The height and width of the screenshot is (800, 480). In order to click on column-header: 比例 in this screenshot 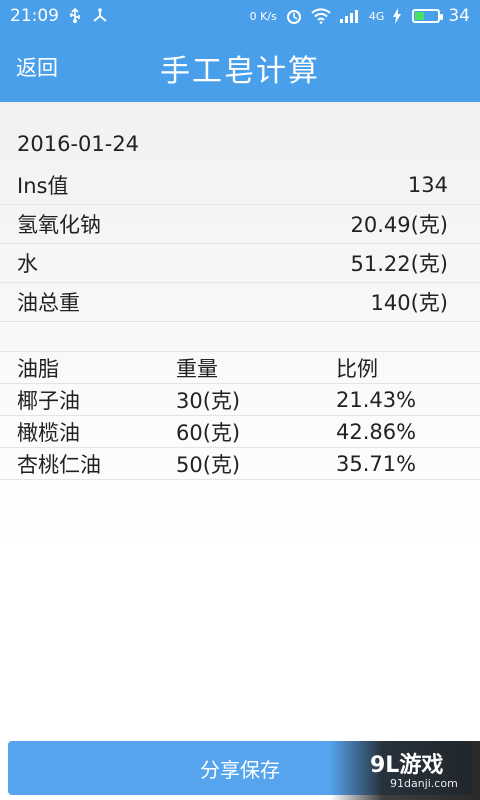, I will do `click(357, 368)`.